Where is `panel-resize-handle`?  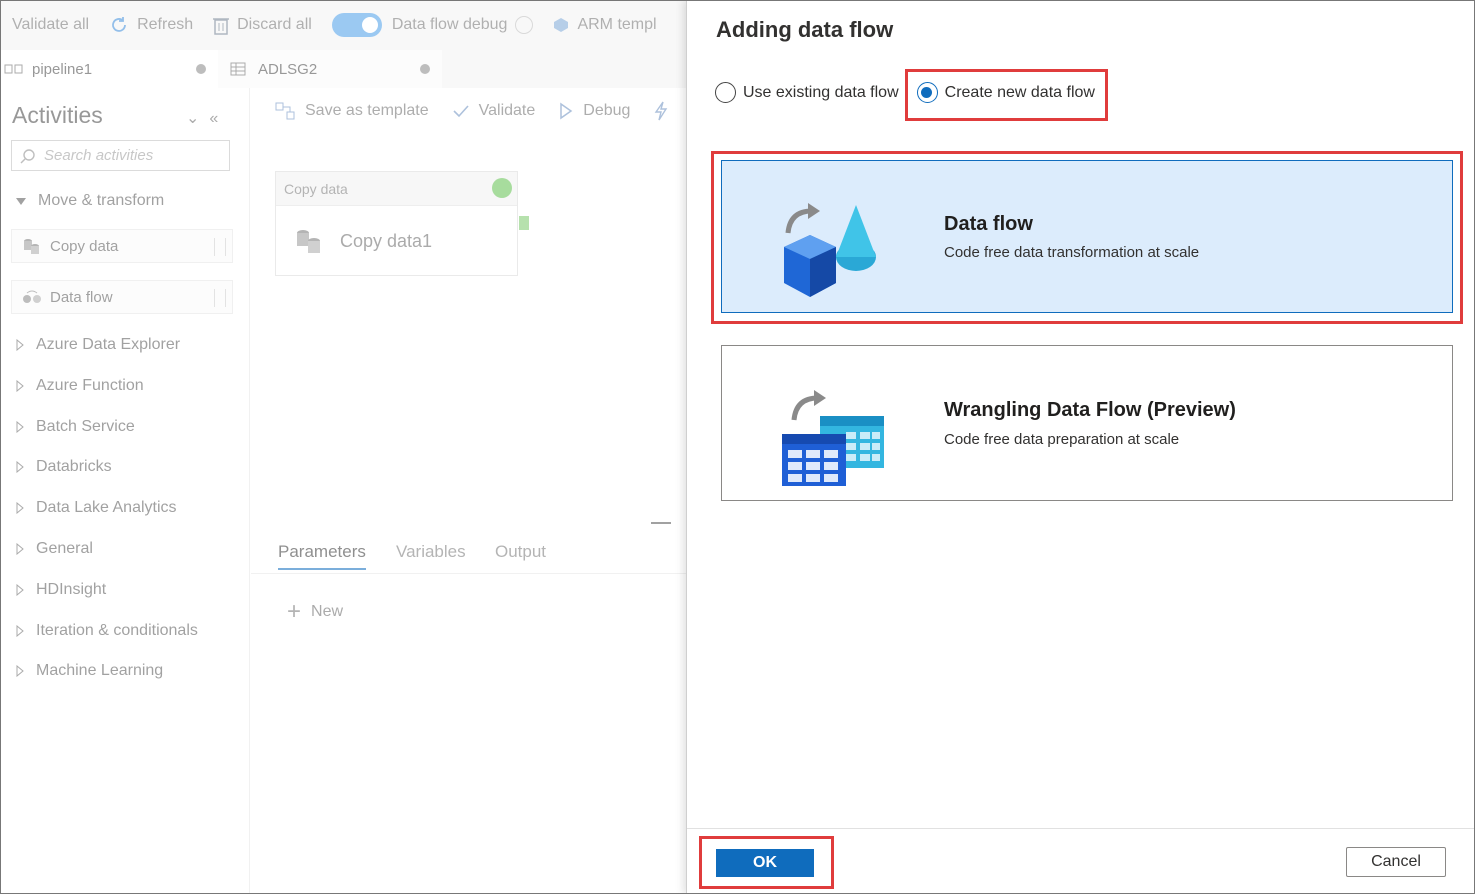
panel-resize-handle is located at coordinates (661, 523).